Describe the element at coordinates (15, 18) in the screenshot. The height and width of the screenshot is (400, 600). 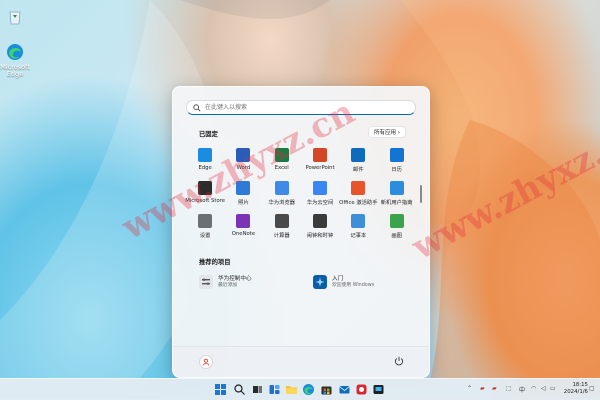
I see `recycle-bin-icon` at that location.